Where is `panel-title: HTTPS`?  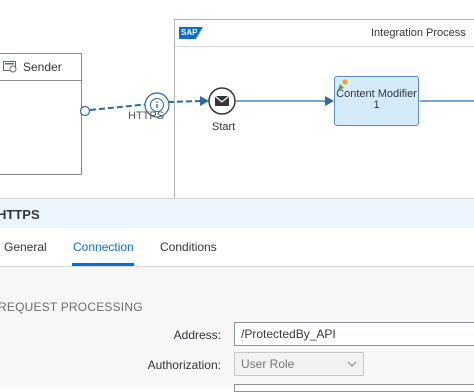
panel-title: HTTPS is located at coordinates (20, 214).